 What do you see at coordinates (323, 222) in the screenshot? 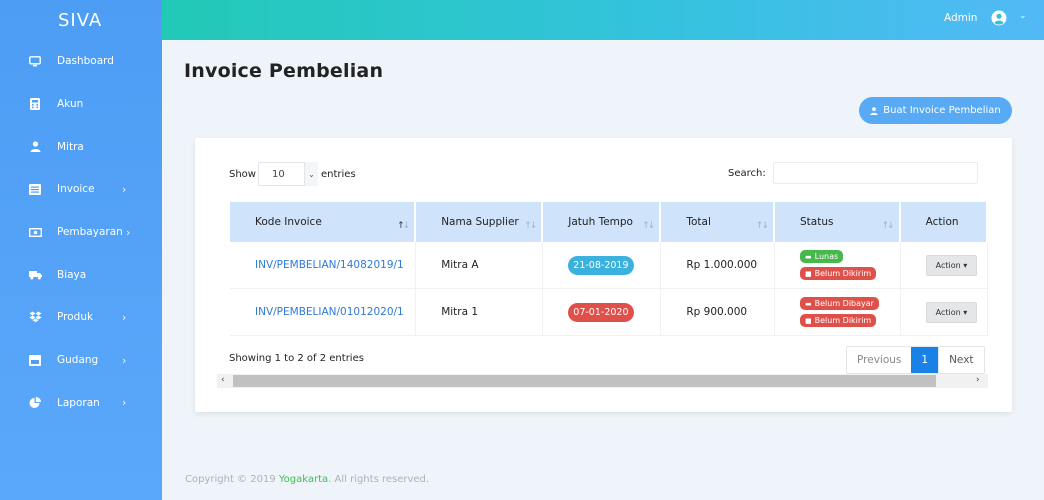
I see `column-header-kode-invoice: Kode Invoice ↑↓` at bounding box center [323, 222].